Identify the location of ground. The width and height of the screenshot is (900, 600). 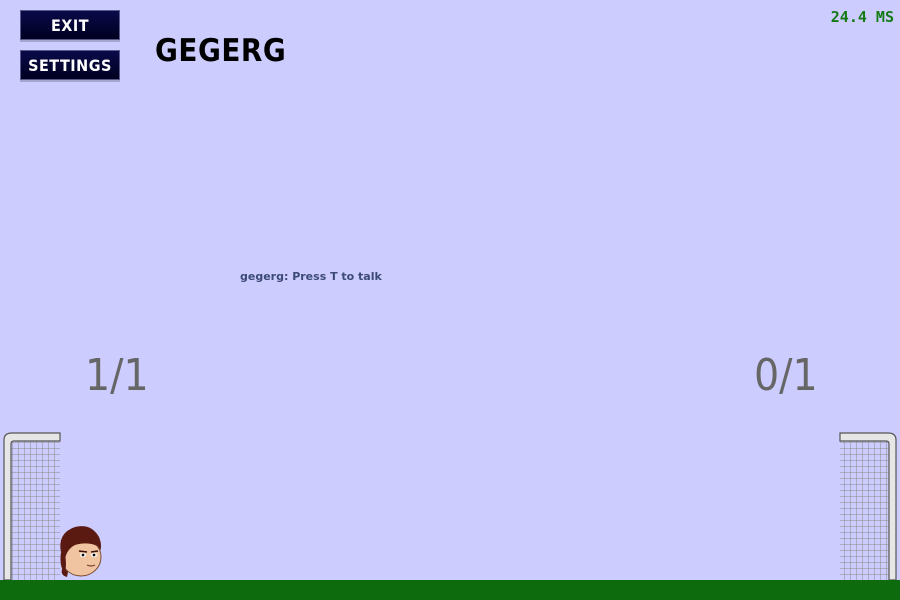
(450, 590).